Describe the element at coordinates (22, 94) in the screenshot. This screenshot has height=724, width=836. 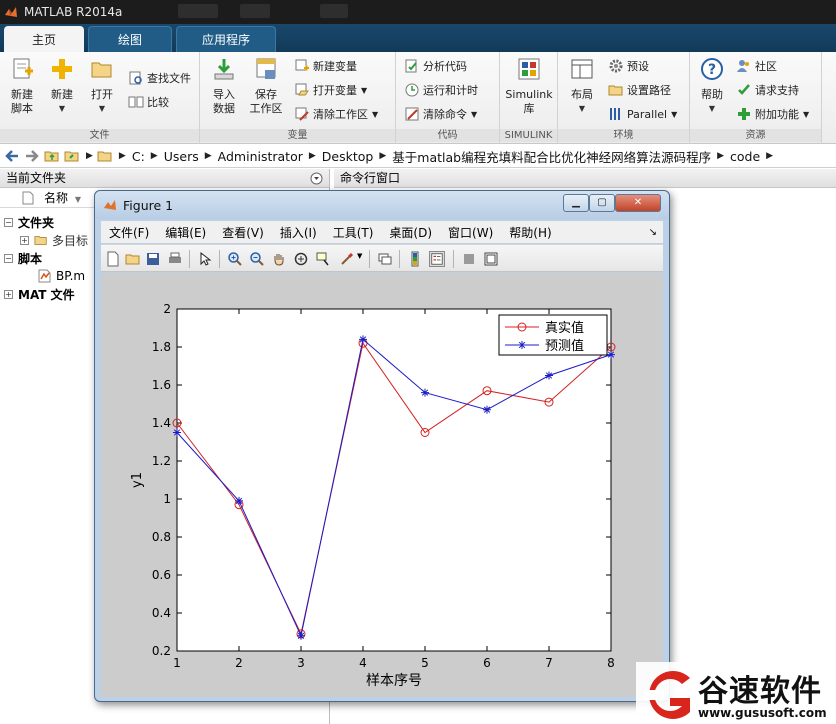
I see `button-label: 新建` at that location.